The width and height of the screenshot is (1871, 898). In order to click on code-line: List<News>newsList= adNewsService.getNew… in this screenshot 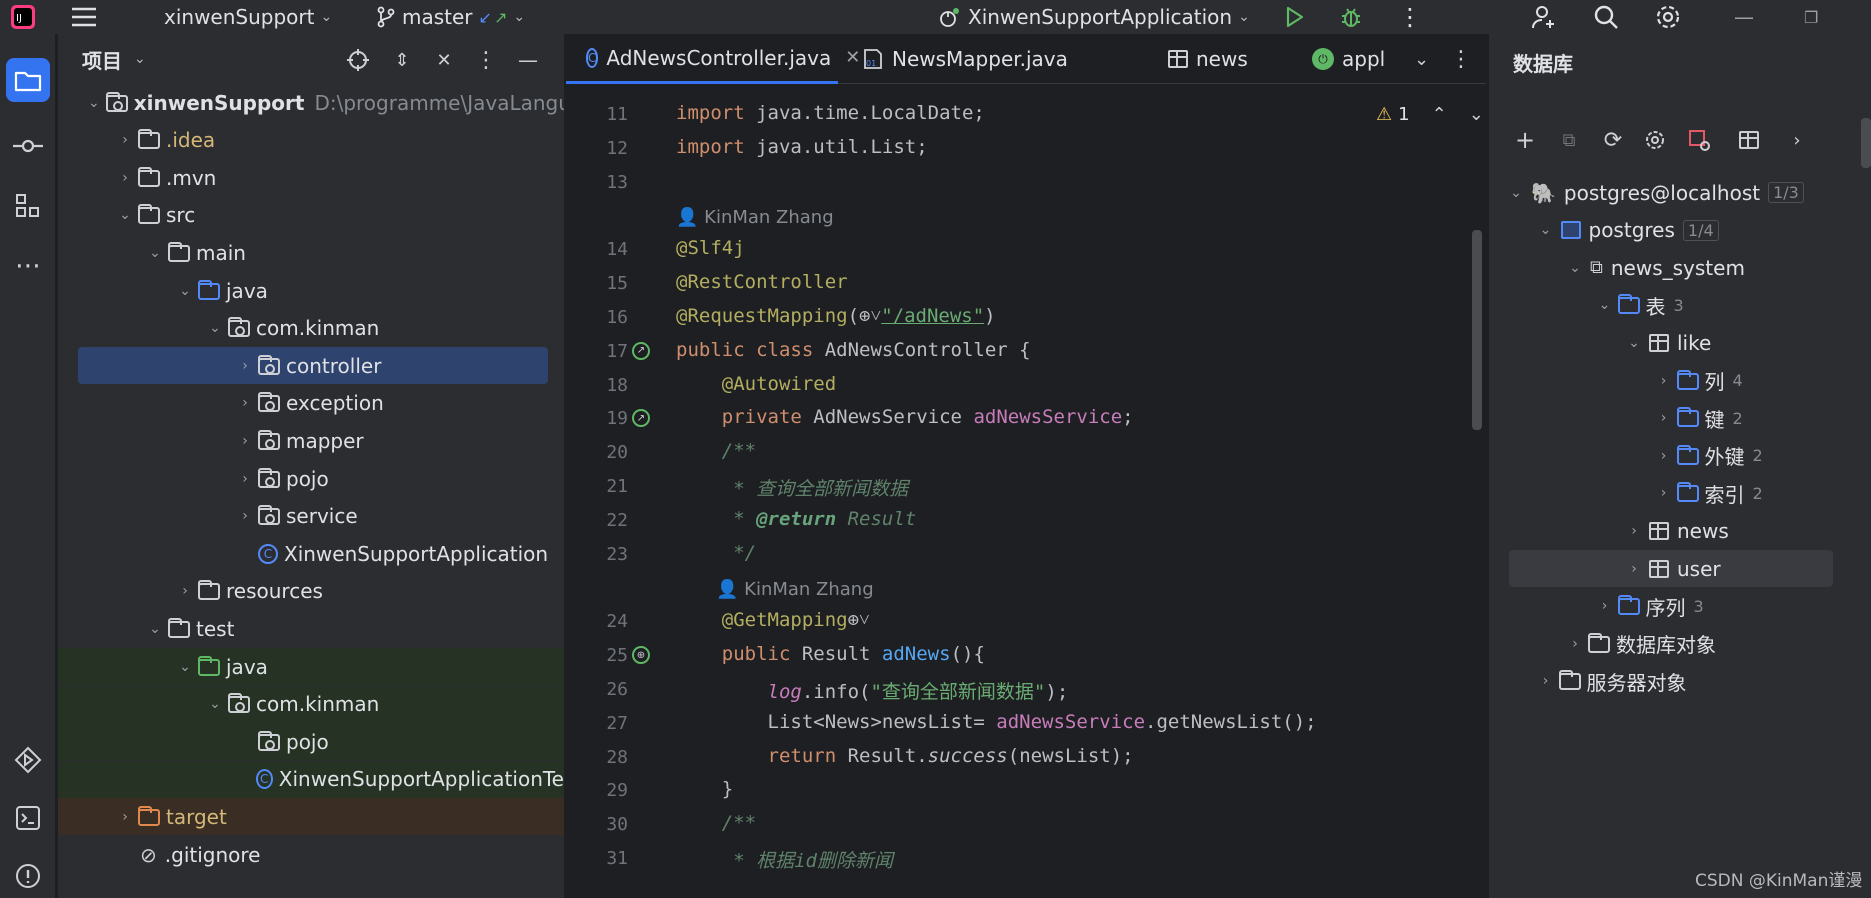, I will do `click(996, 722)`.